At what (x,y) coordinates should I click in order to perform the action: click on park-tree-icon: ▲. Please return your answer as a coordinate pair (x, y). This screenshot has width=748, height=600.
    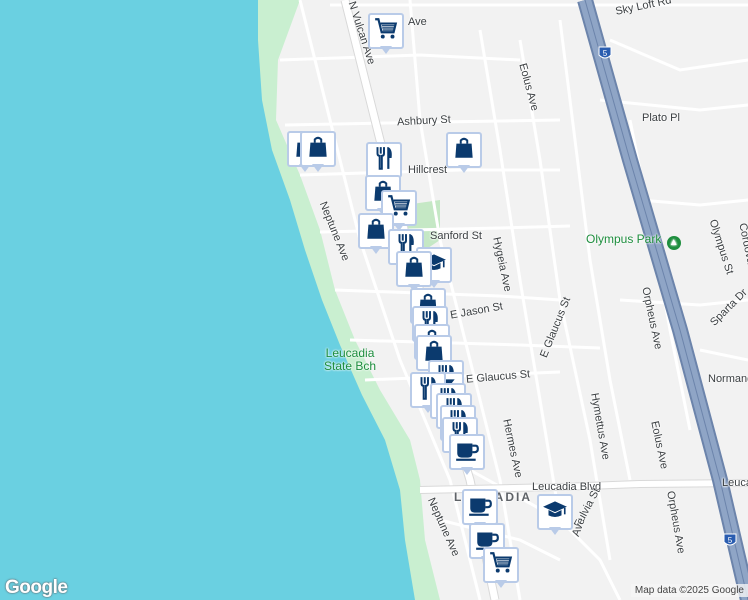
    Looking at the image, I should click on (673, 243).